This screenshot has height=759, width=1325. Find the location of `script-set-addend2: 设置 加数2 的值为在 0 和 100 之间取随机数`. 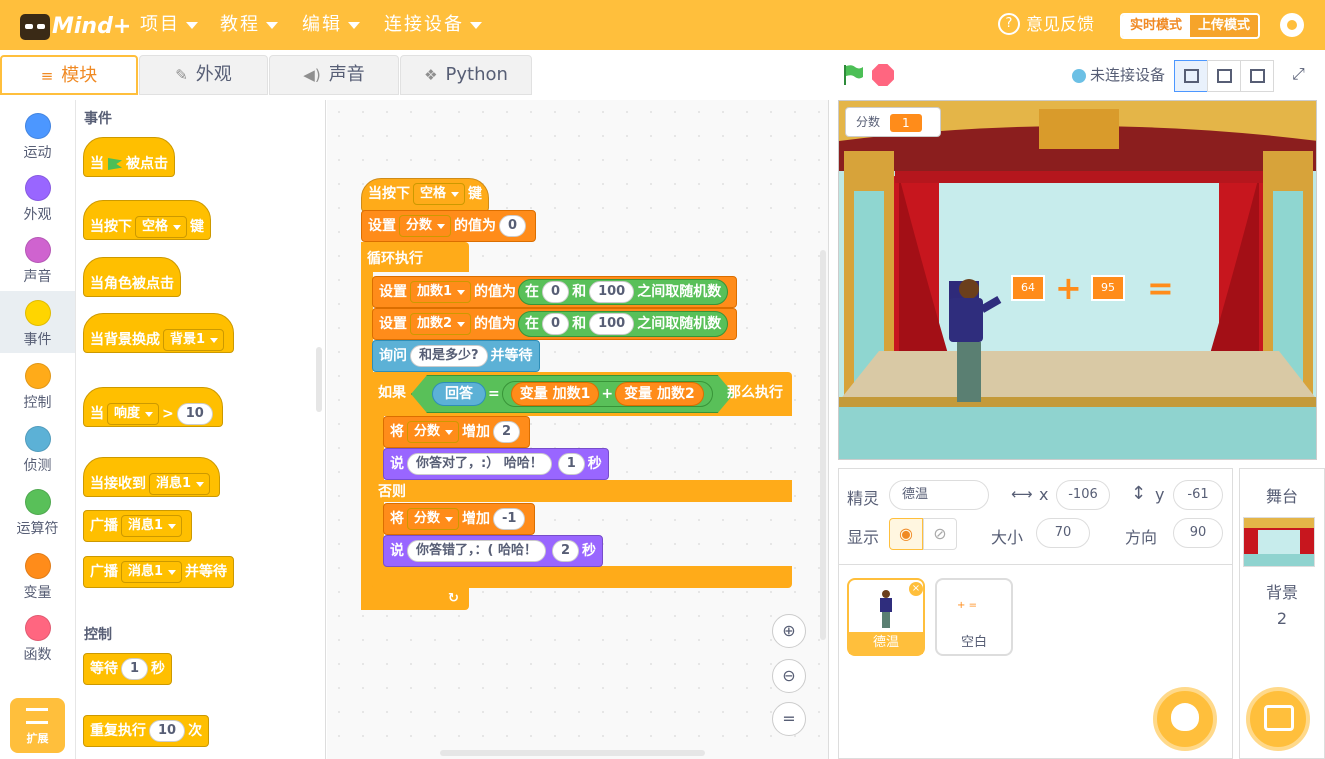

script-set-addend2: 设置 加数2 的值为在 0 和 100 之间取随机数 is located at coordinates (555, 324).